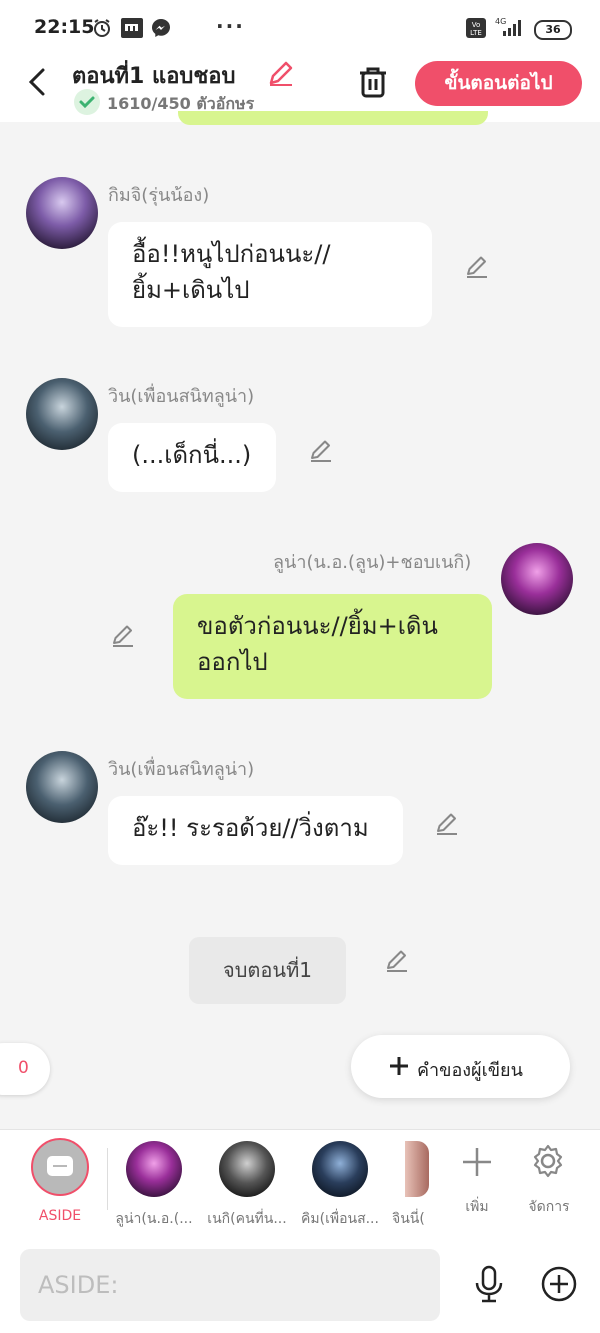 This screenshot has width=600, height=1333. Describe the element at coordinates (37, 82) in the screenshot. I see `back-arrow-icon` at that location.